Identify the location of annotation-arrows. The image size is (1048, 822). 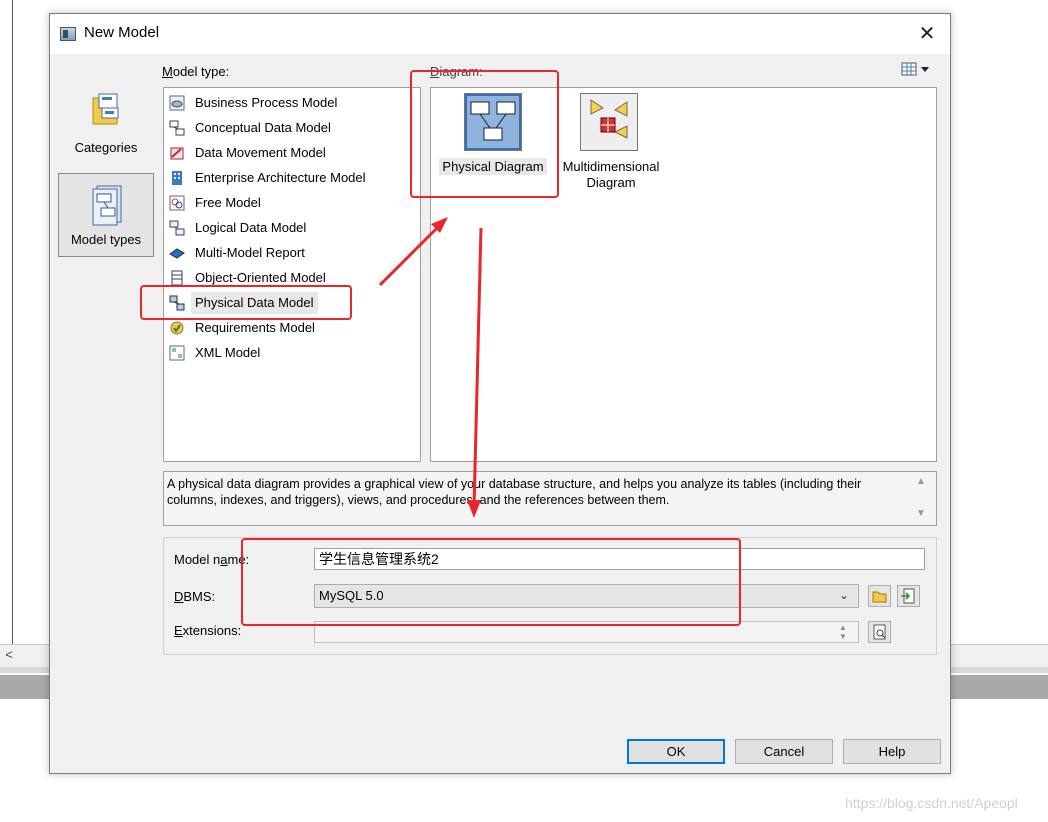
(430, 367).